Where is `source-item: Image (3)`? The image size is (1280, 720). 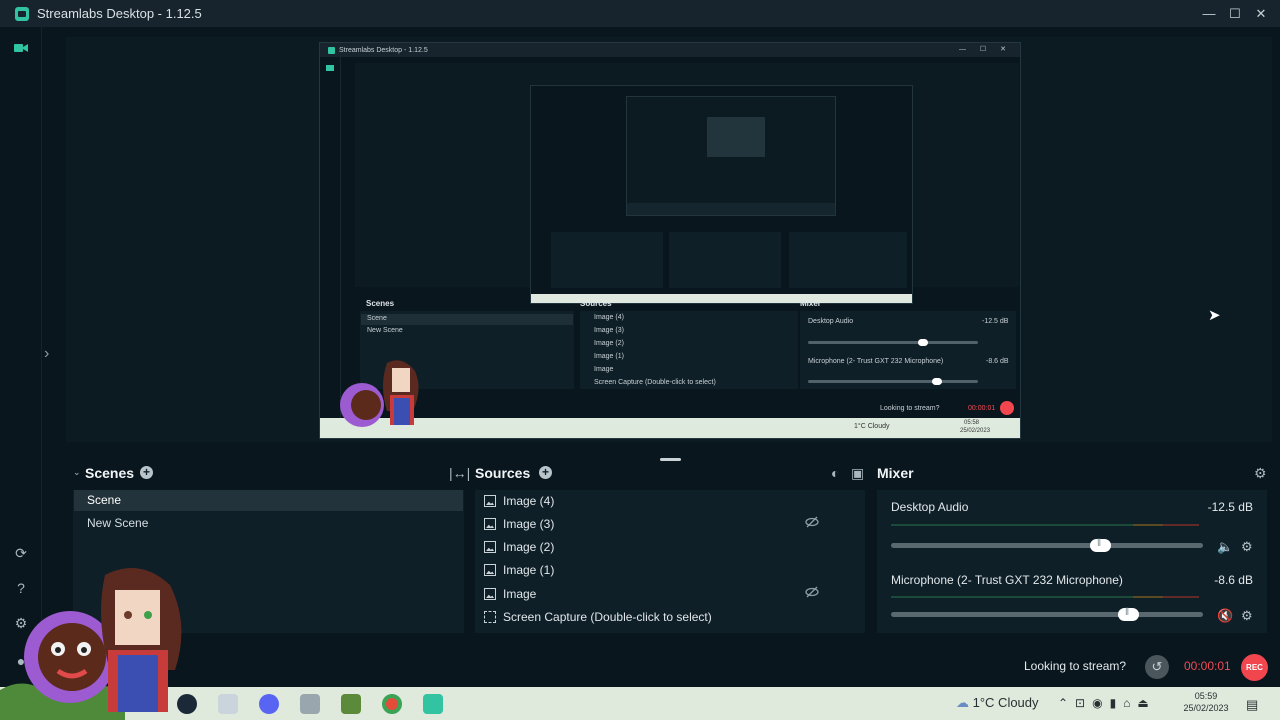
source-item: Image (3) is located at coordinates (519, 524).